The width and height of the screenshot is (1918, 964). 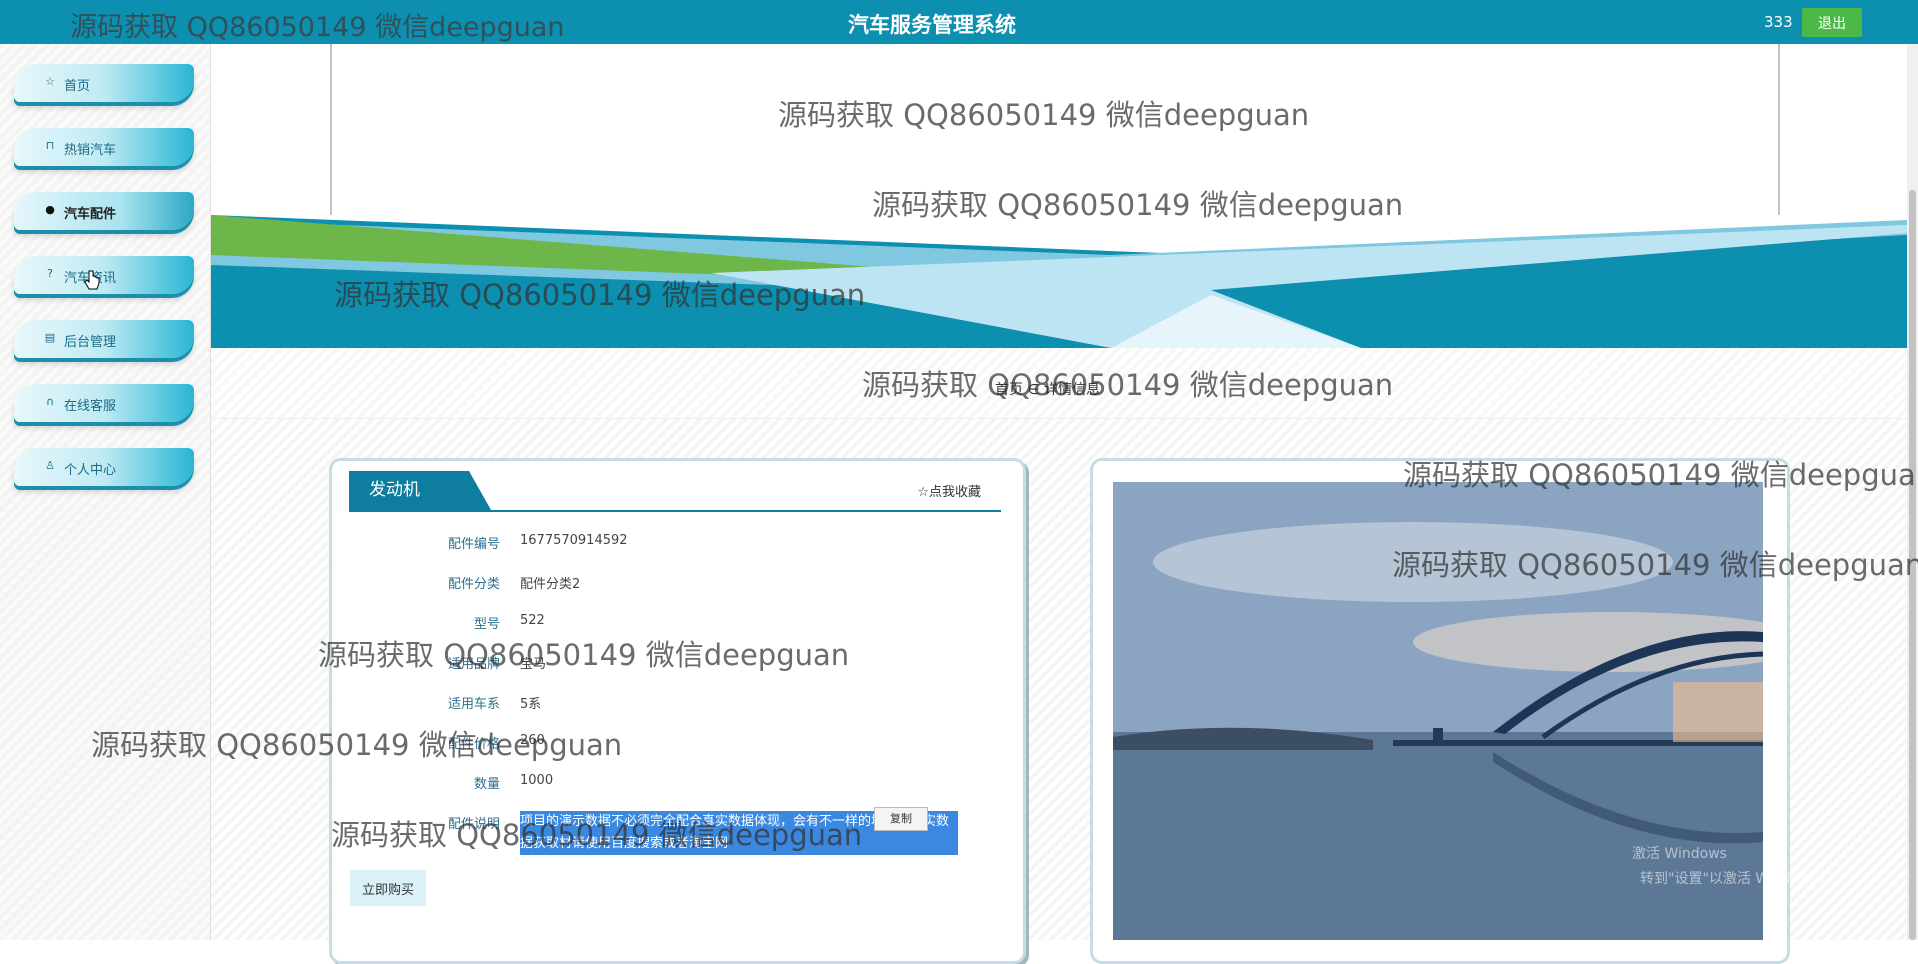 What do you see at coordinates (675, 491) in the screenshot?
I see `detail-card-header: 发动机 ☆点我收藏` at bounding box center [675, 491].